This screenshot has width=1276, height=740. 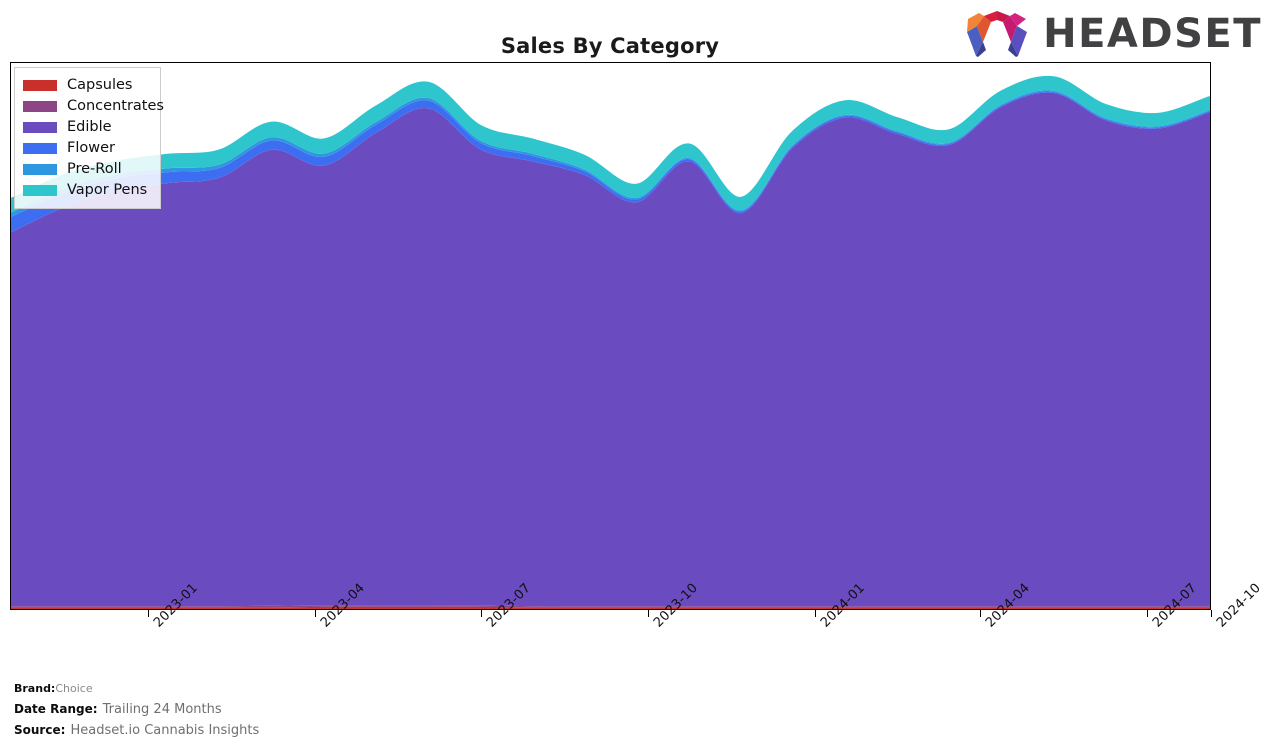 I want to click on footer-date-range-value: Trailing 24 Months, so click(x=162, y=709).